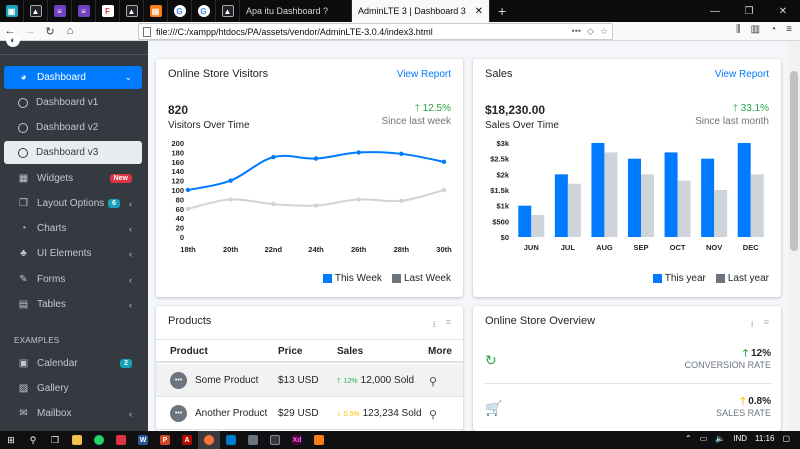 The width and height of the screenshot is (800, 449). What do you see at coordinates (688, 438) in the screenshot?
I see `chevron-up-icon: ⌃` at bounding box center [688, 438].